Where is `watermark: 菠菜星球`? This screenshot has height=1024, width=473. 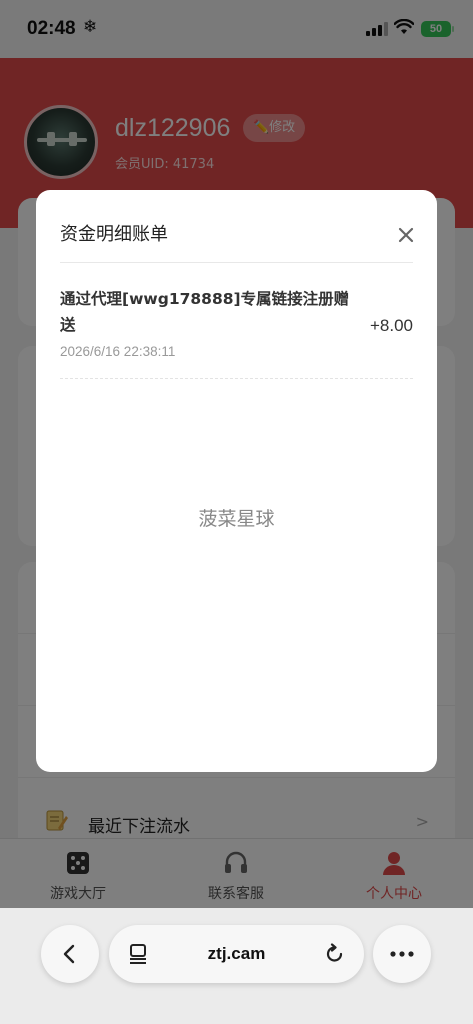 watermark: 菠菜星球 is located at coordinates (236, 519).